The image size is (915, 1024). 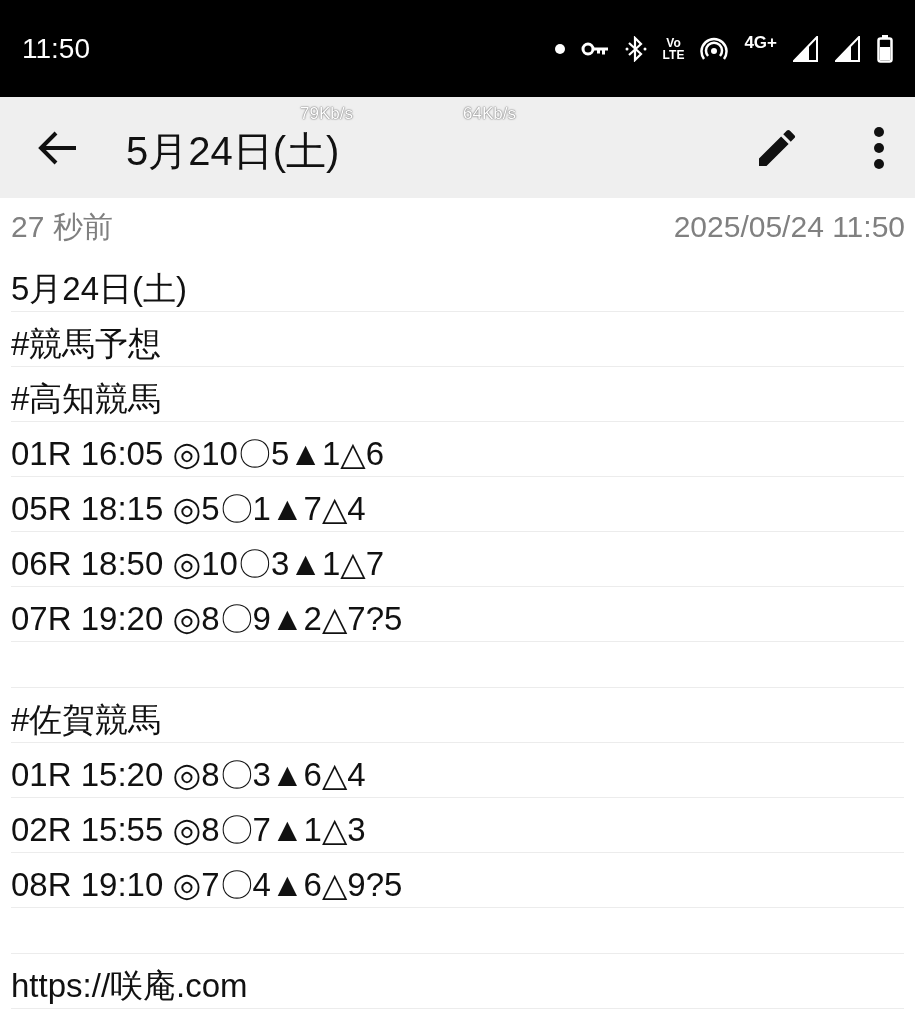 What do you see at coordinates (99, 288) in the screenshot?
I see `note-line: 5月24日(土)` at bounding box center [99, 288].